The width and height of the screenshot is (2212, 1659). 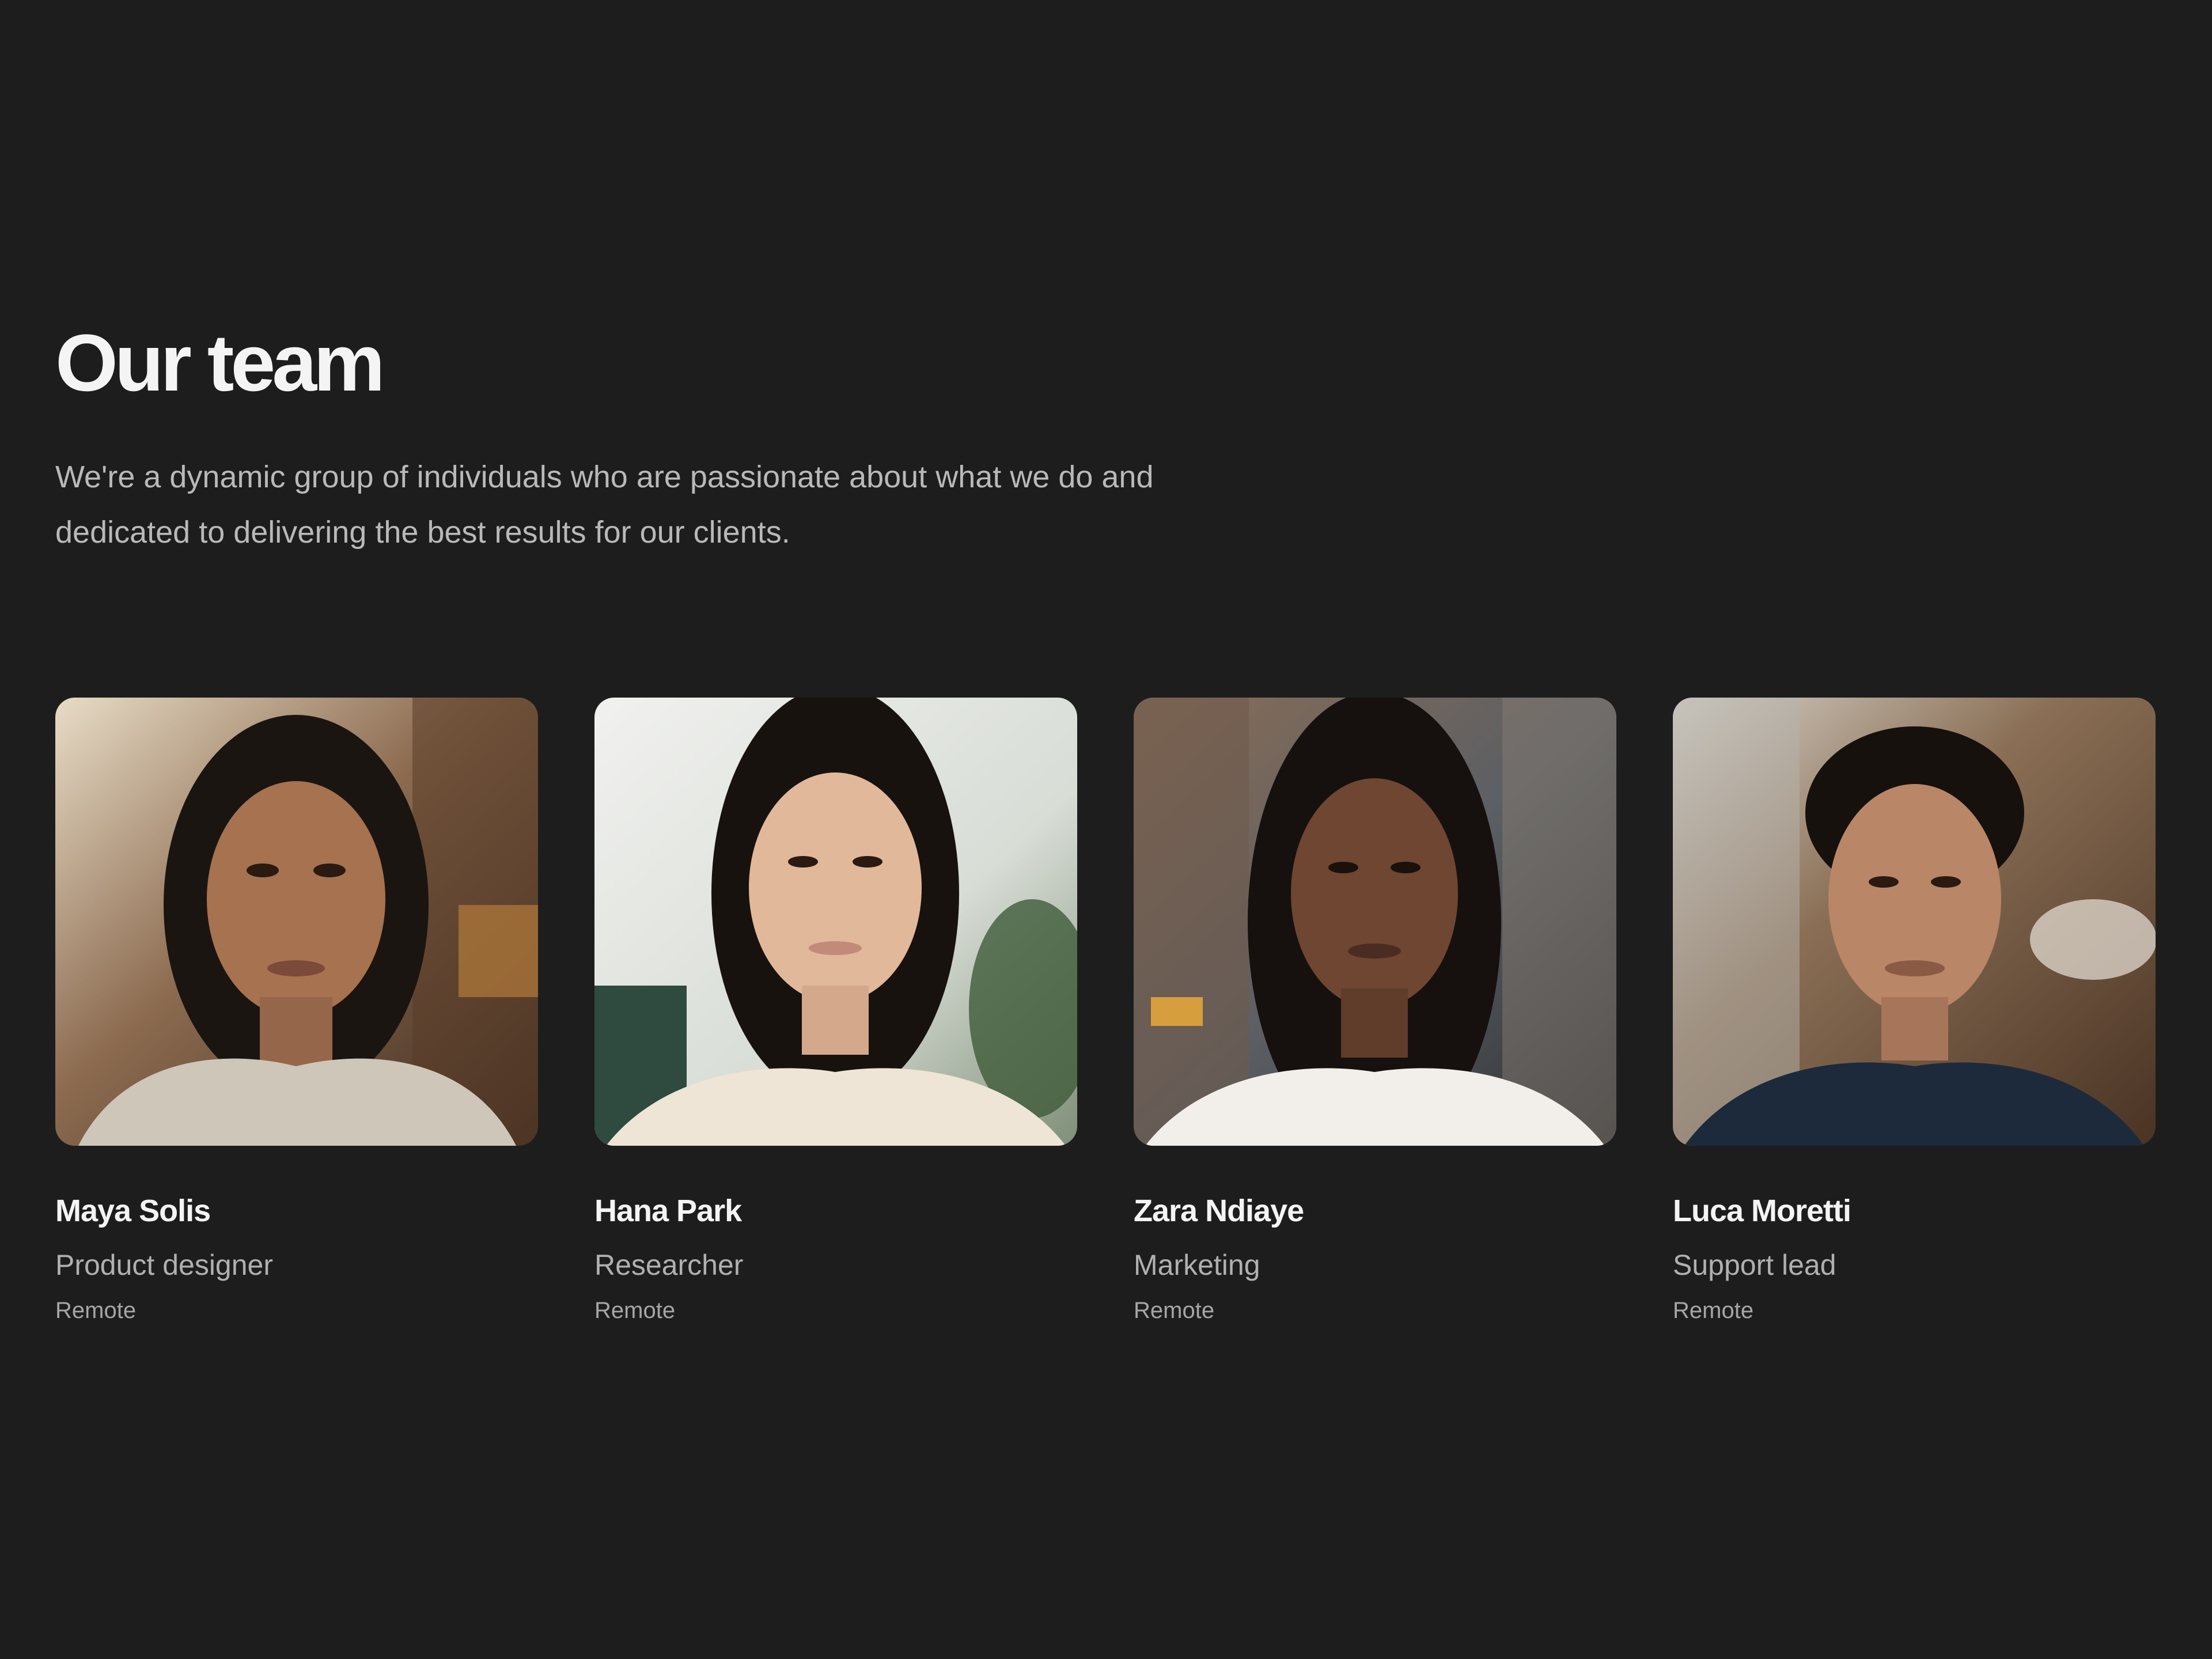 I want to click on team-member-card: Zara Ndiaye Marketing Remote, so click(x=1375, y=1010).